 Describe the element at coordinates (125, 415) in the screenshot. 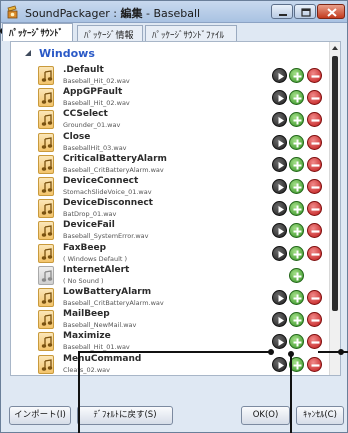

I see `restore-default-button: ﾃﾞﾌｫﾙﾄに戻す(S)` at that location.